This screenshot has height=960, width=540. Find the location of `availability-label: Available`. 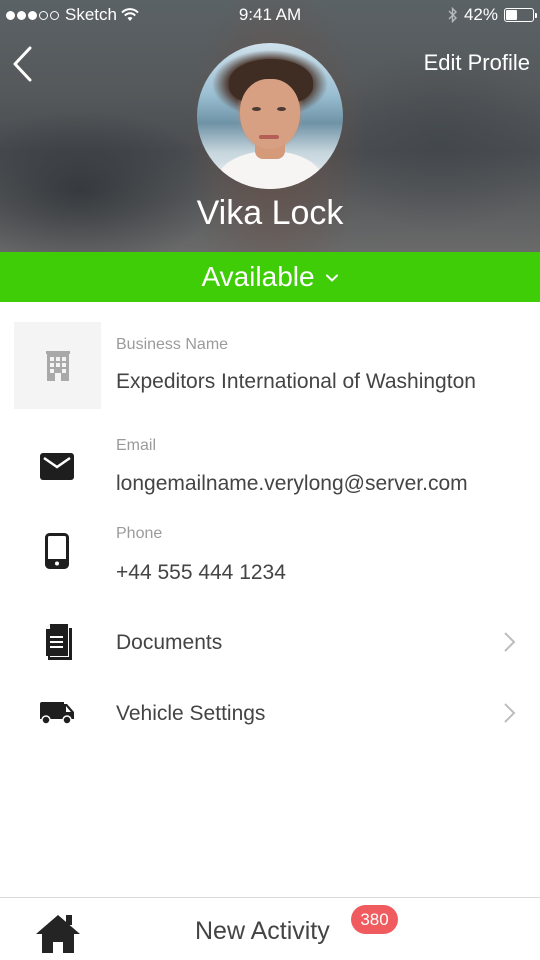

availability-label: Available is located at coordinates (258, 276).